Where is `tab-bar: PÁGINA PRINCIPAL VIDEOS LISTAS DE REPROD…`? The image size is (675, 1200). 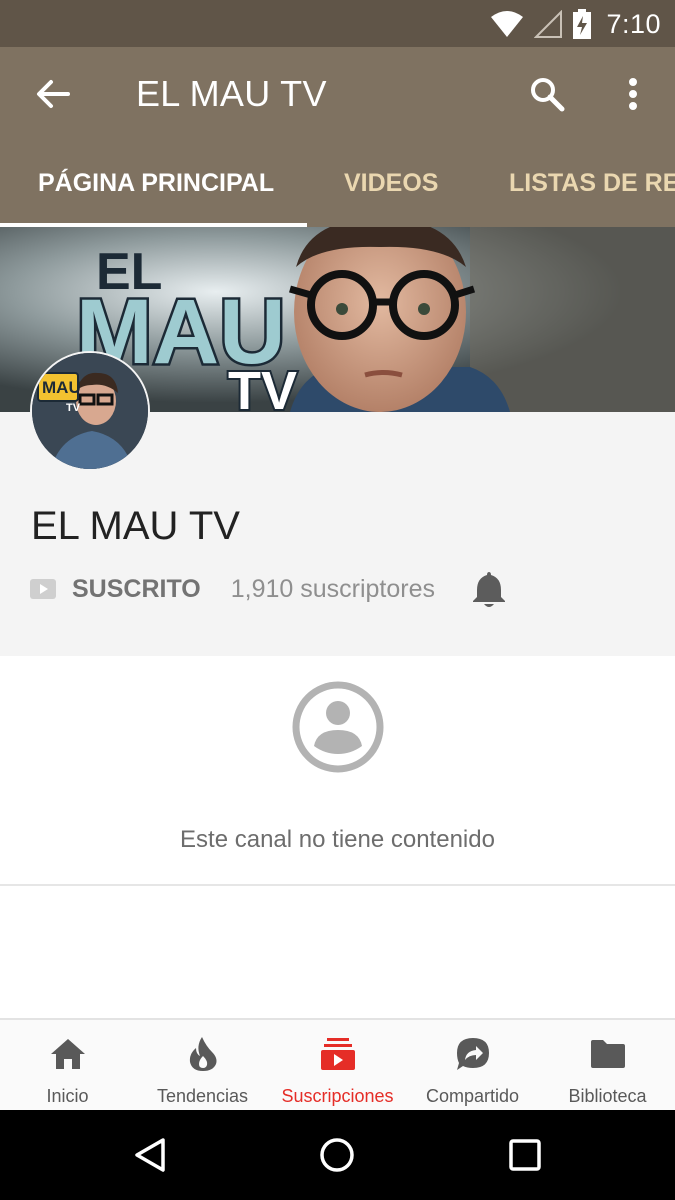 tab-bar: PÁGINA PRINCIPAL VIDEOS LISTAS DE REPROD… is located at coordinates (337, 183).